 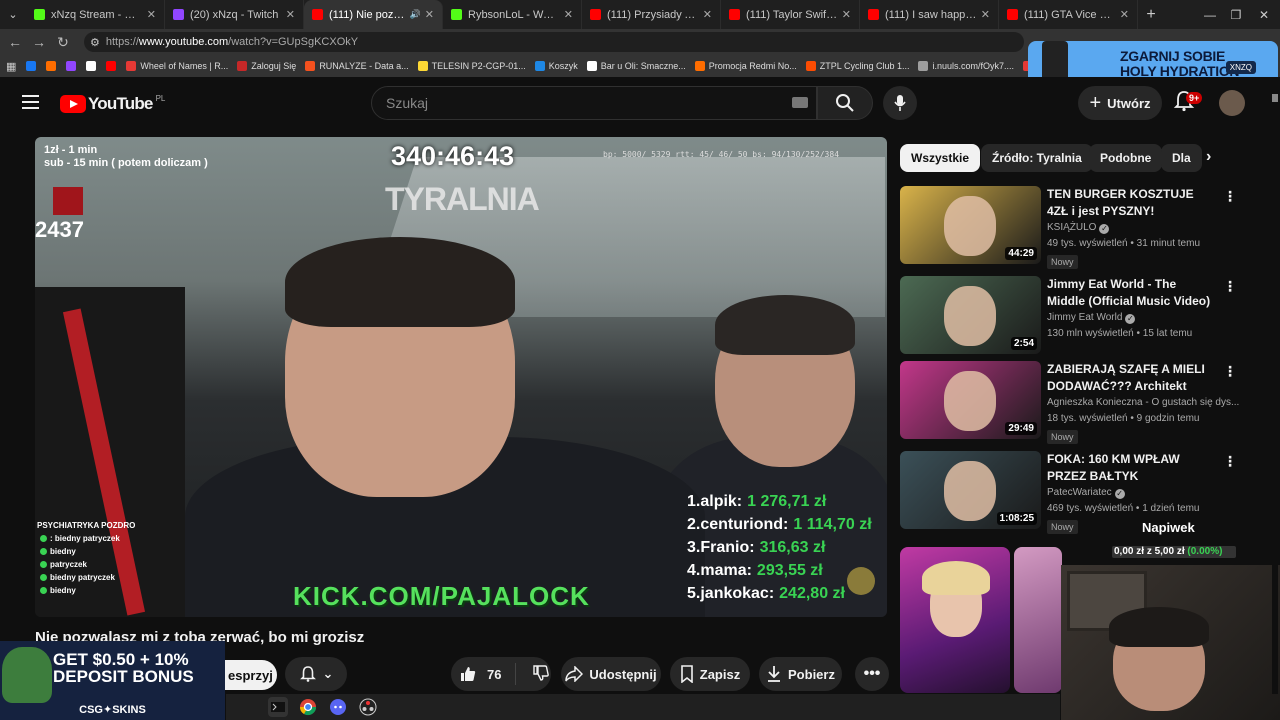 What do you see at coordinates (15, 42) in the screenshot?
I see `back-arrow-icon: ←` at bounding box center [15, 42].